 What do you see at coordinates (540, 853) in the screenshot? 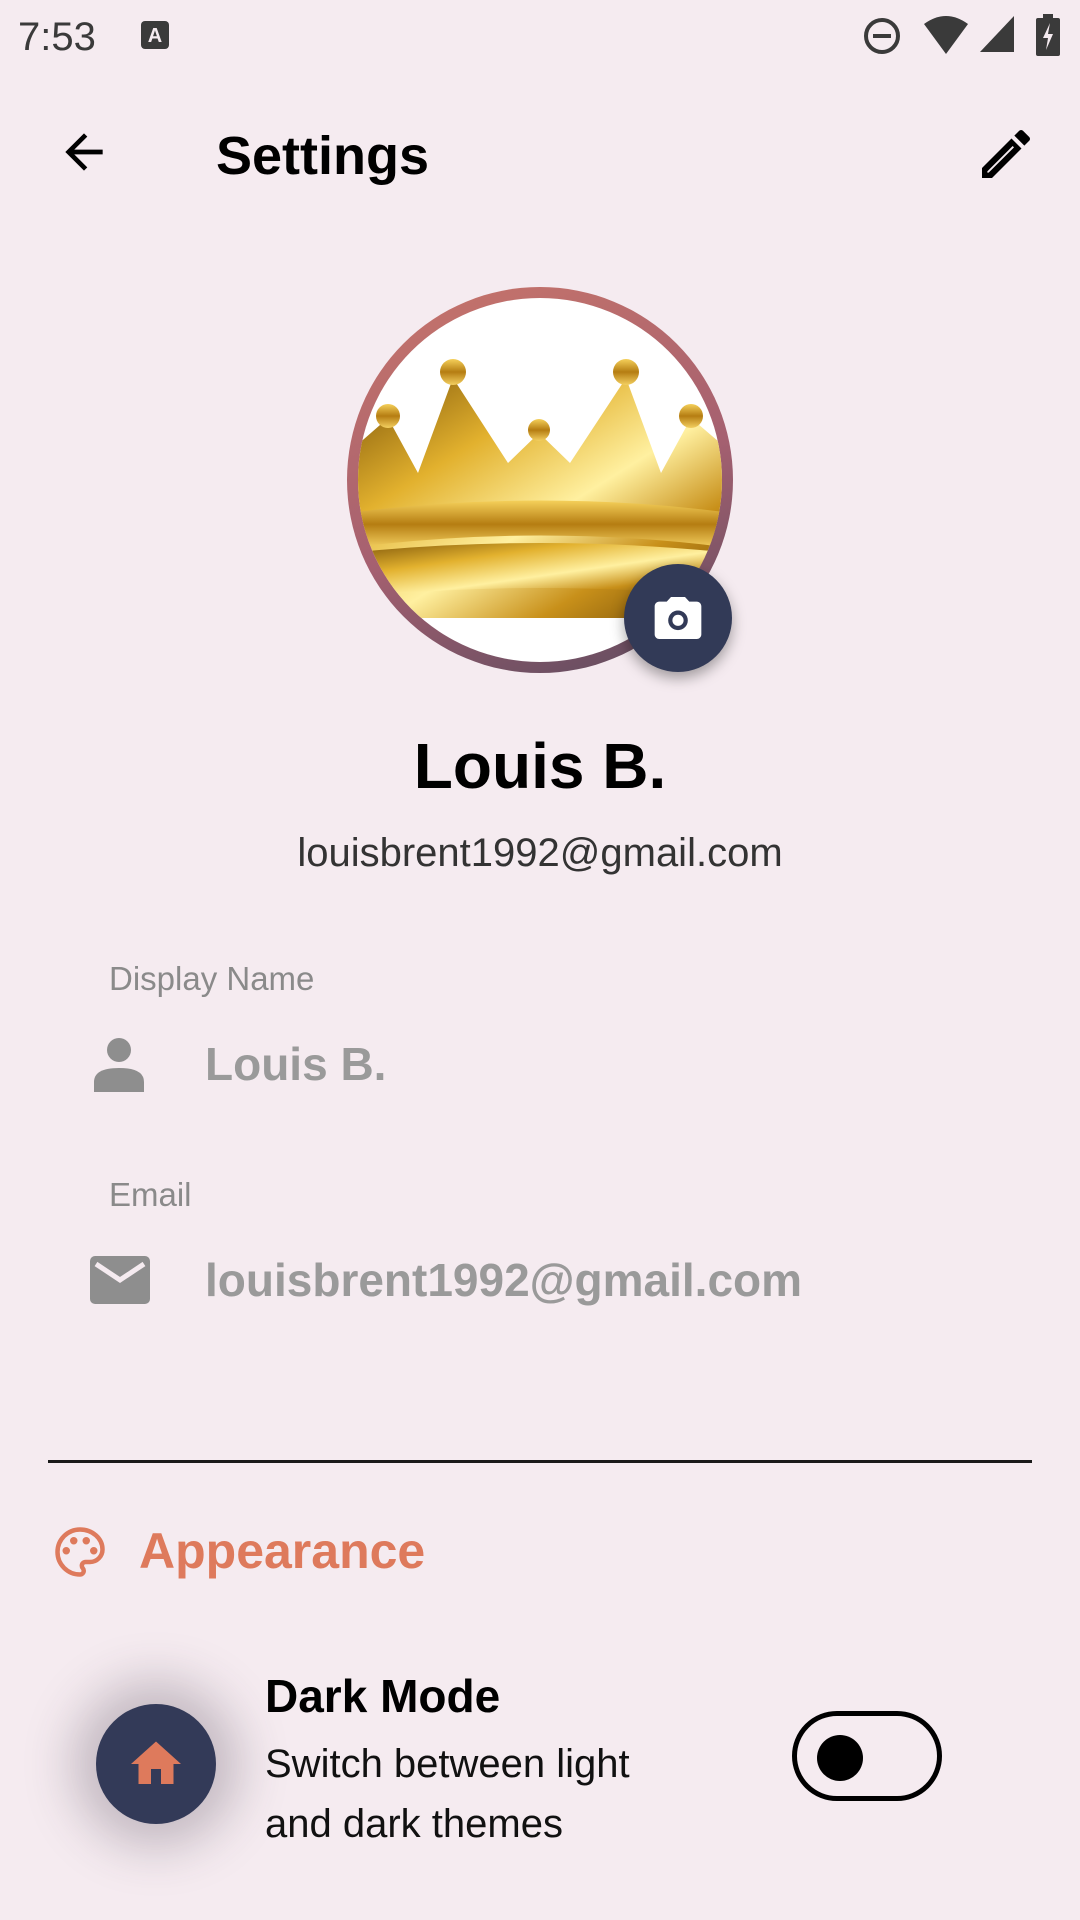
I see `profile-email: louisbrent1992@gmail.com` at bounding box center [540, 853].